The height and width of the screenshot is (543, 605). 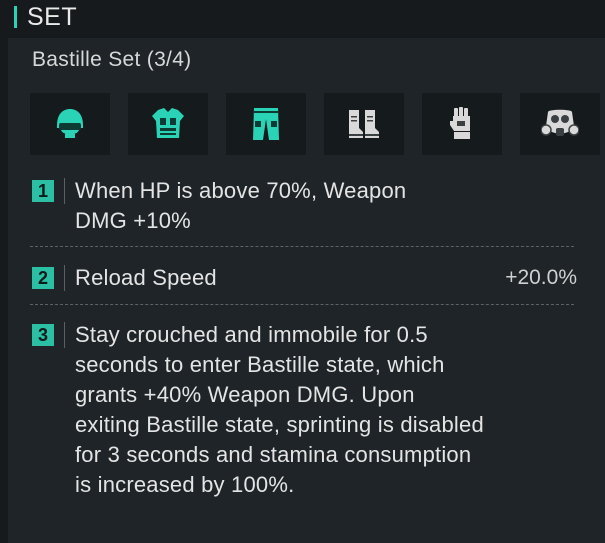 I want to click on bonus-description: Reload Speed, so click(x=146, y=277).